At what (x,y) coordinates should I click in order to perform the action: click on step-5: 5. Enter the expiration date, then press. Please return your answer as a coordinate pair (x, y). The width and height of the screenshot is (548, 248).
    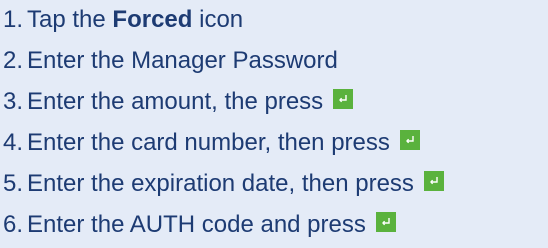
    Looking at the image, I should click on (223, 184).